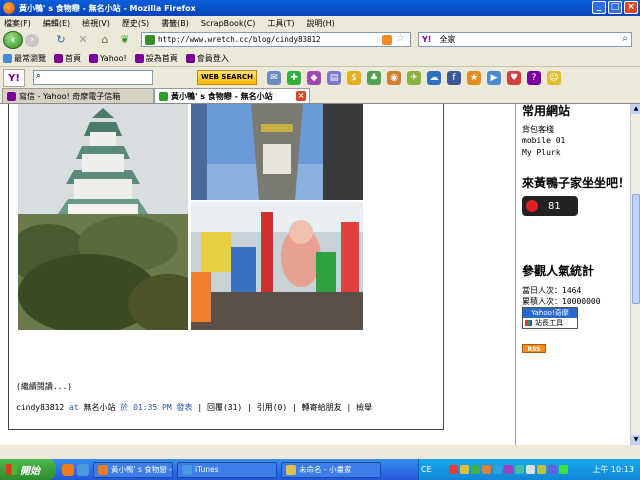  What do you see at coordinates (454, 77) in the screenshot?
I see `facebook-icon: f` at bounding box center [454, 77].